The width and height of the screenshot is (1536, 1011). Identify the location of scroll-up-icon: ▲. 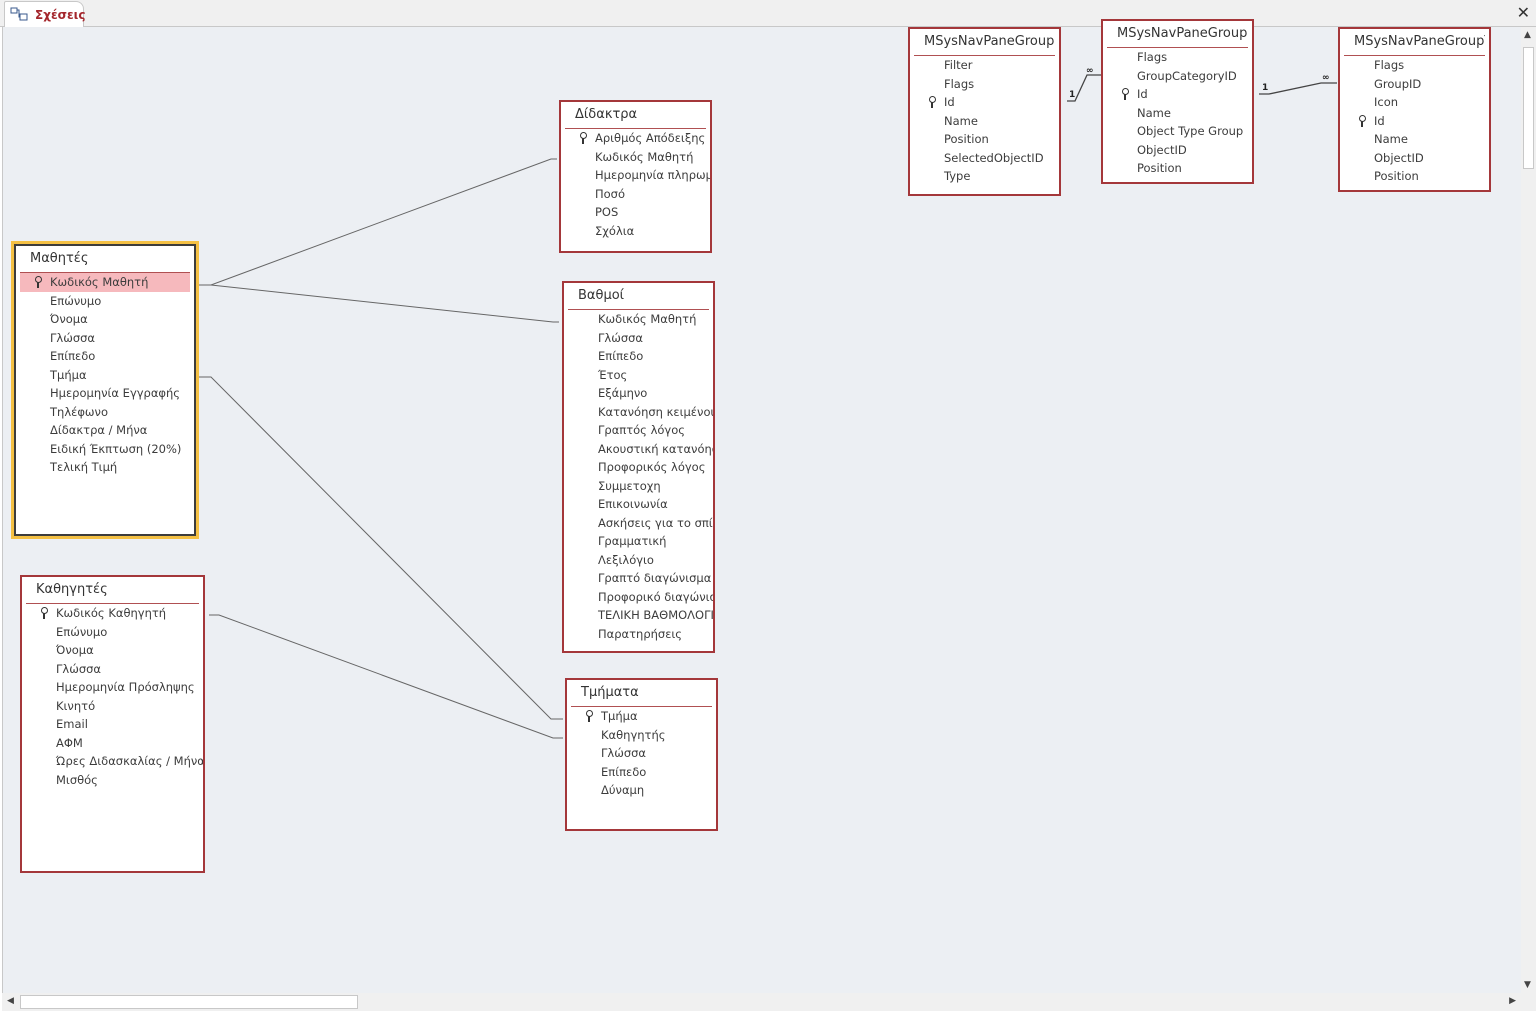
(1527, 35).